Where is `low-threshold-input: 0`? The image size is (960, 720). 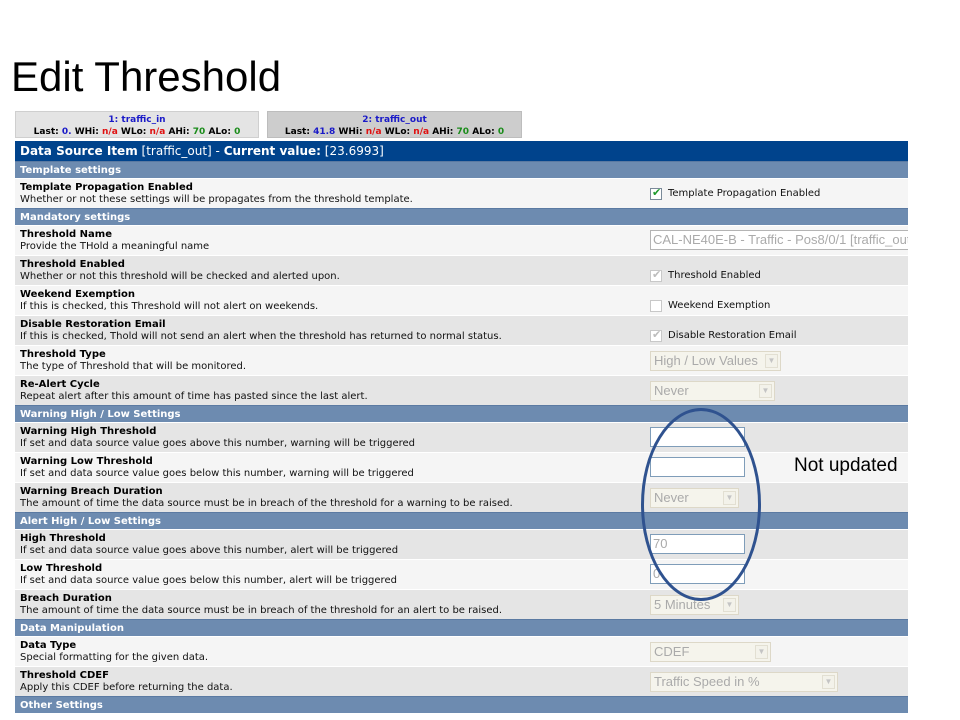
low-threshold-input: 0 is located at coordinates (697, 574).